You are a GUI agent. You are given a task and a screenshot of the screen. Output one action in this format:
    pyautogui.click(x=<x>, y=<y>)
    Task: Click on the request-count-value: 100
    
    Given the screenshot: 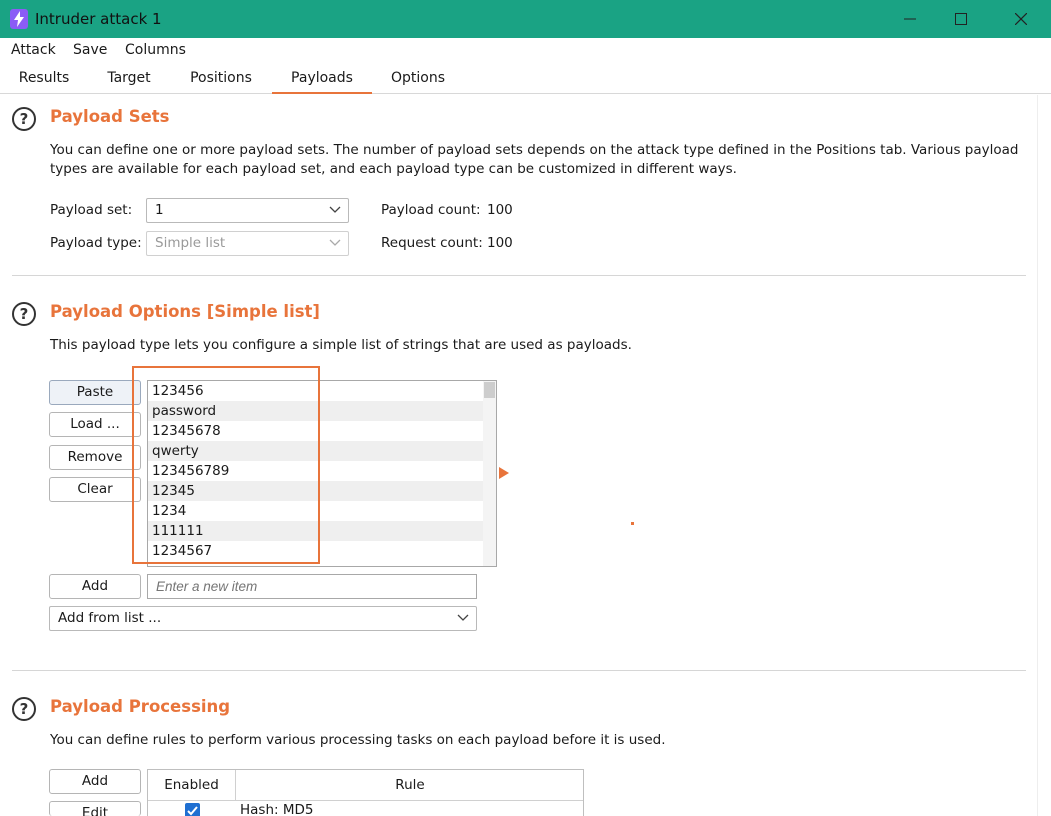 What is the action you would take?
    pyautogui.click(x=500, y=243)
    